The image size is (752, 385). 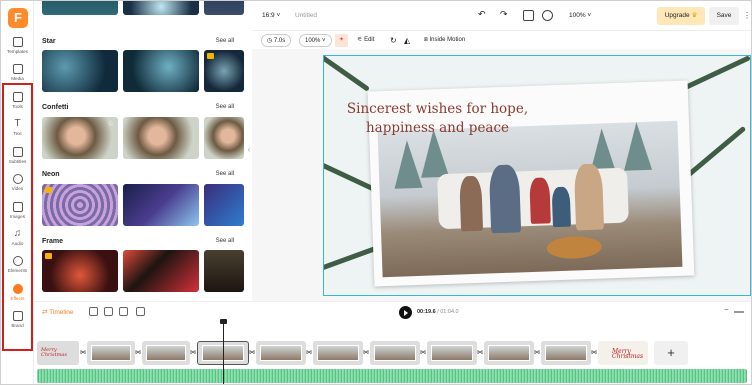 I want to click on edit-button: ⚟ Edit, so click(x=365, y=40).